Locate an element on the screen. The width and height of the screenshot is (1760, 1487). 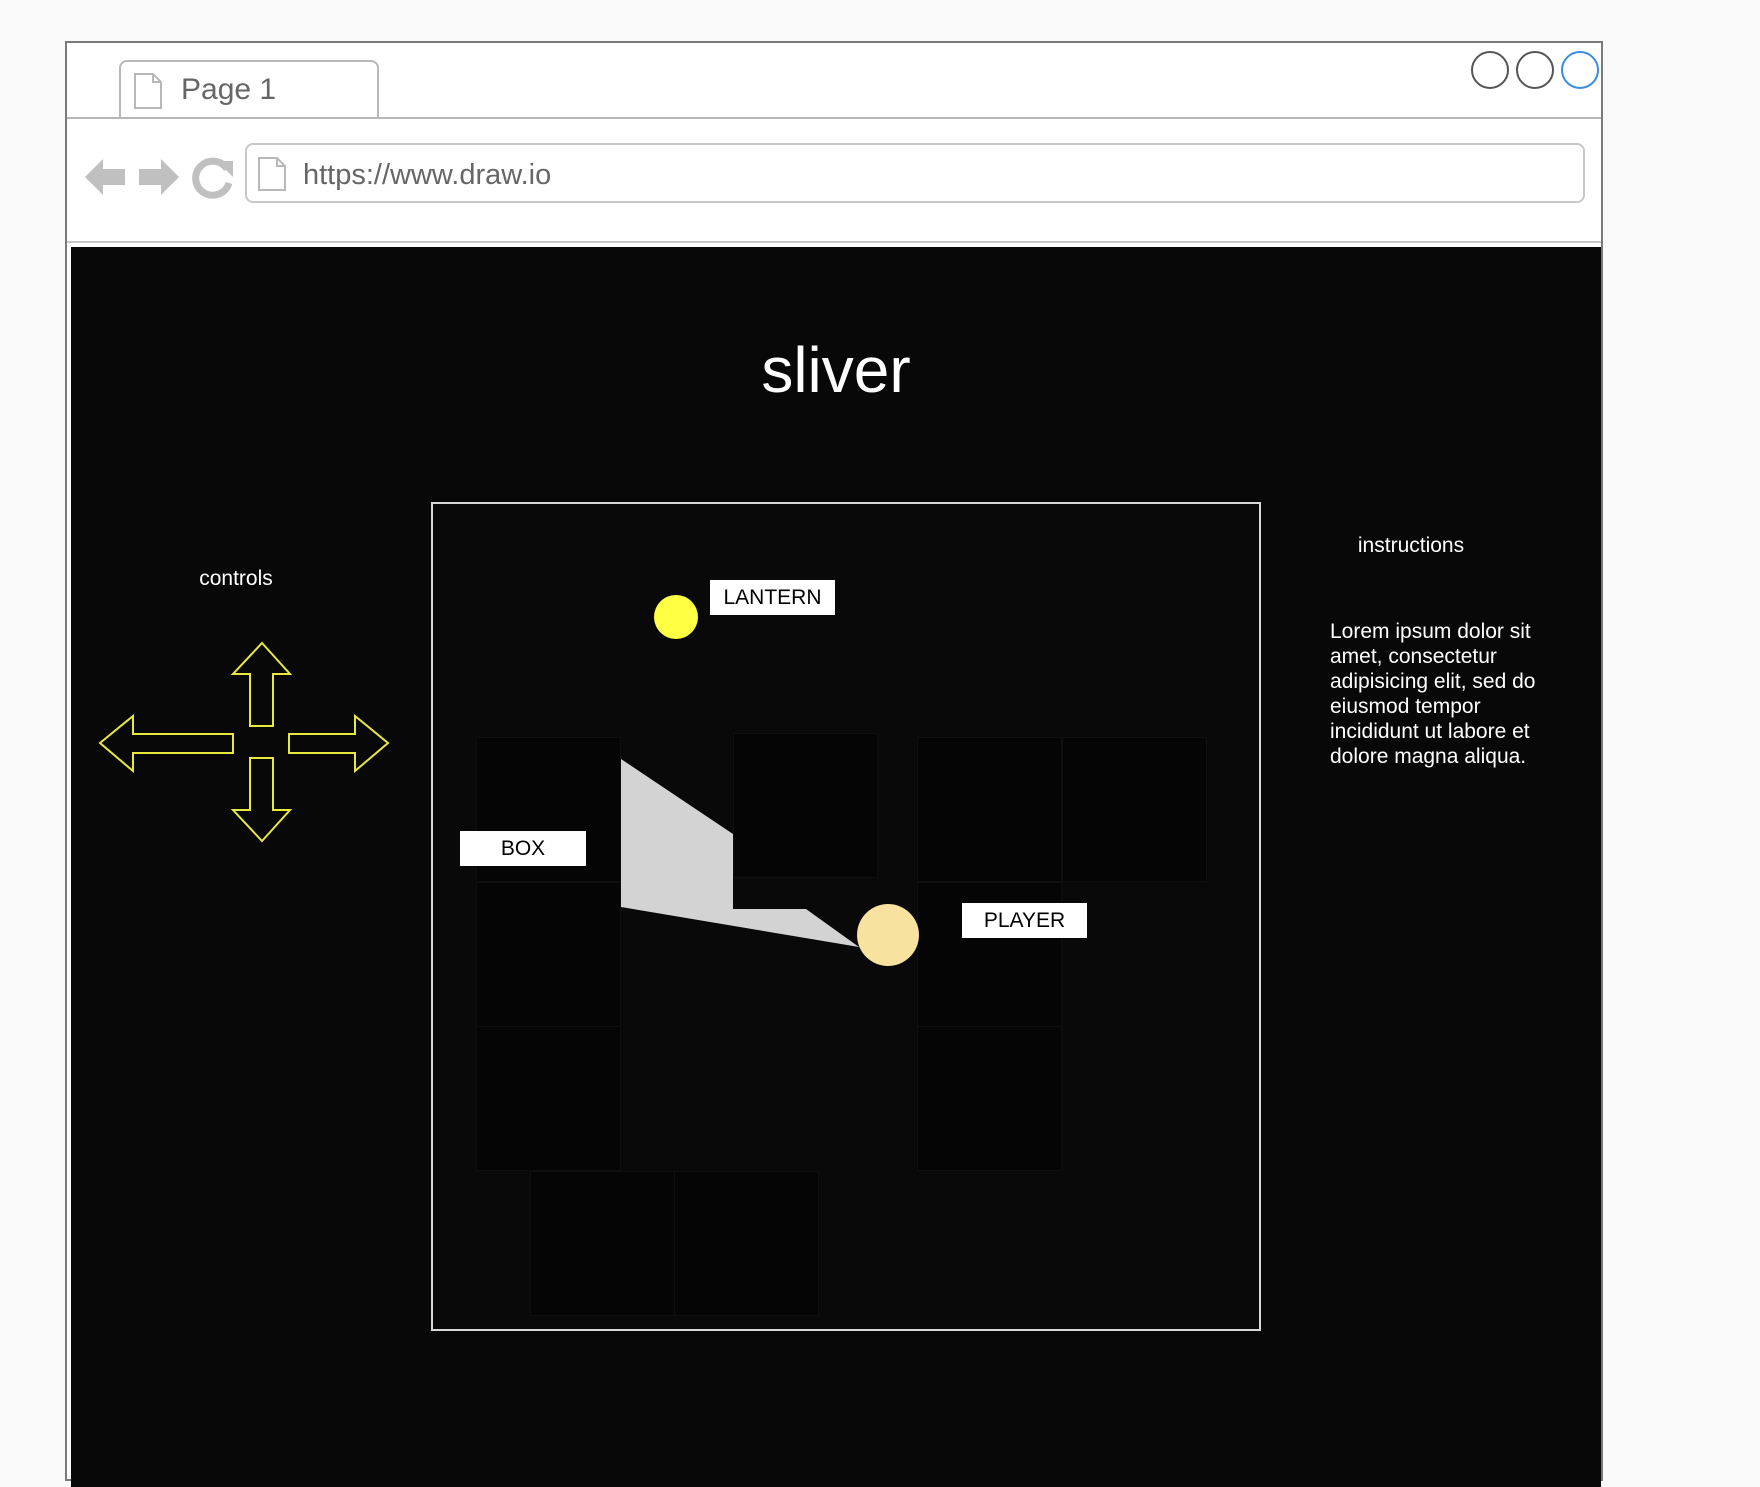
tab-label: Page 1 is located at coordinates (229, 89).